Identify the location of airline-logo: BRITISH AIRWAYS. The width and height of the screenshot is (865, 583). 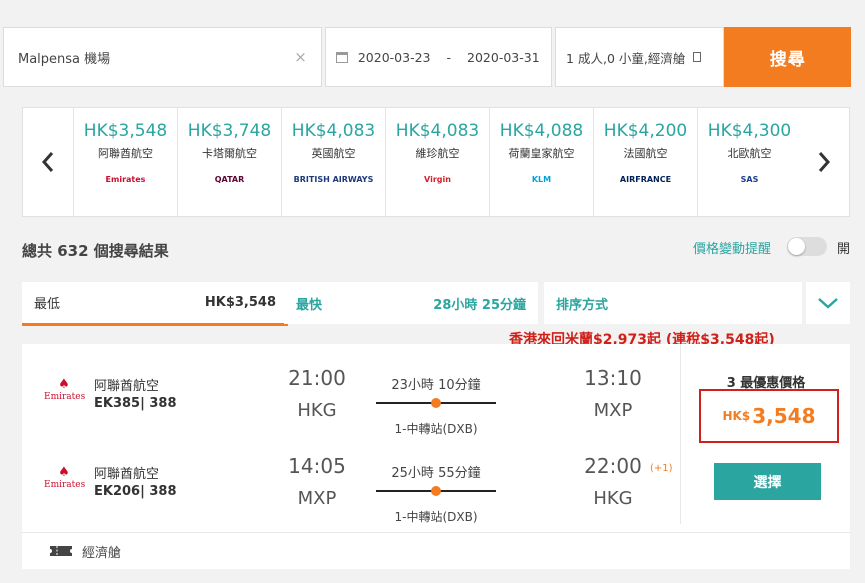
(333, 179).